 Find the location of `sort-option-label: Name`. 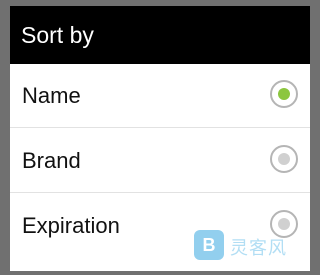

sort-option-label: Name is located at coordinates (51, 95).